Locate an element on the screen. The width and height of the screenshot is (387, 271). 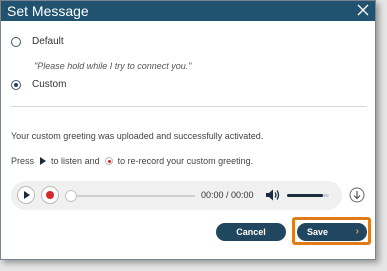
option-default: Default is located at coordinates (37, 41).